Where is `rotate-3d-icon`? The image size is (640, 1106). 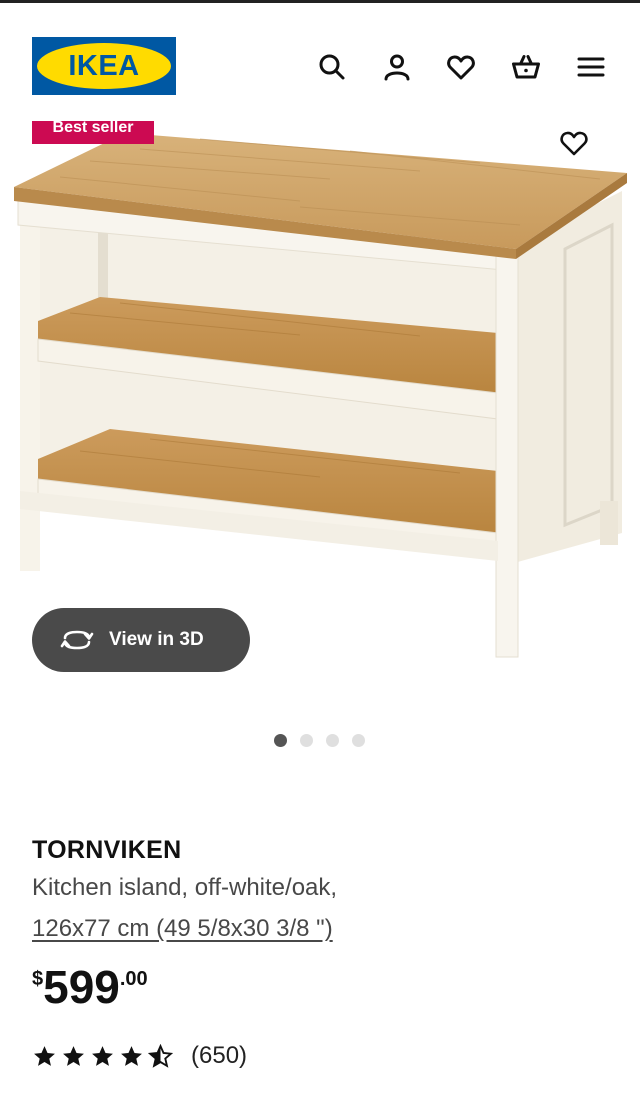 rotate-3d-icon is located at coordinates (77, 640).